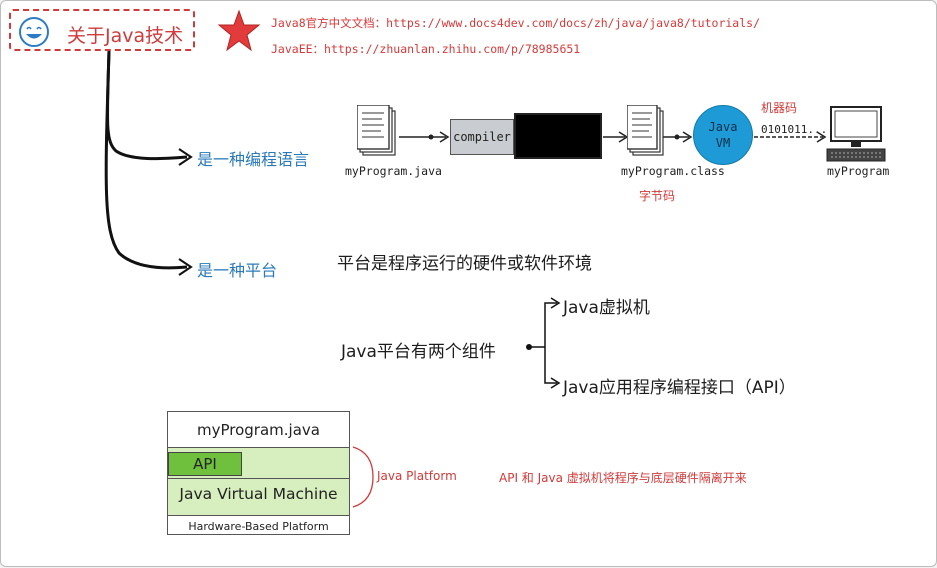 The height and width of the screenshot is (568, 937). I want to click on title-box: 关于Java技术, so click(102, 30).